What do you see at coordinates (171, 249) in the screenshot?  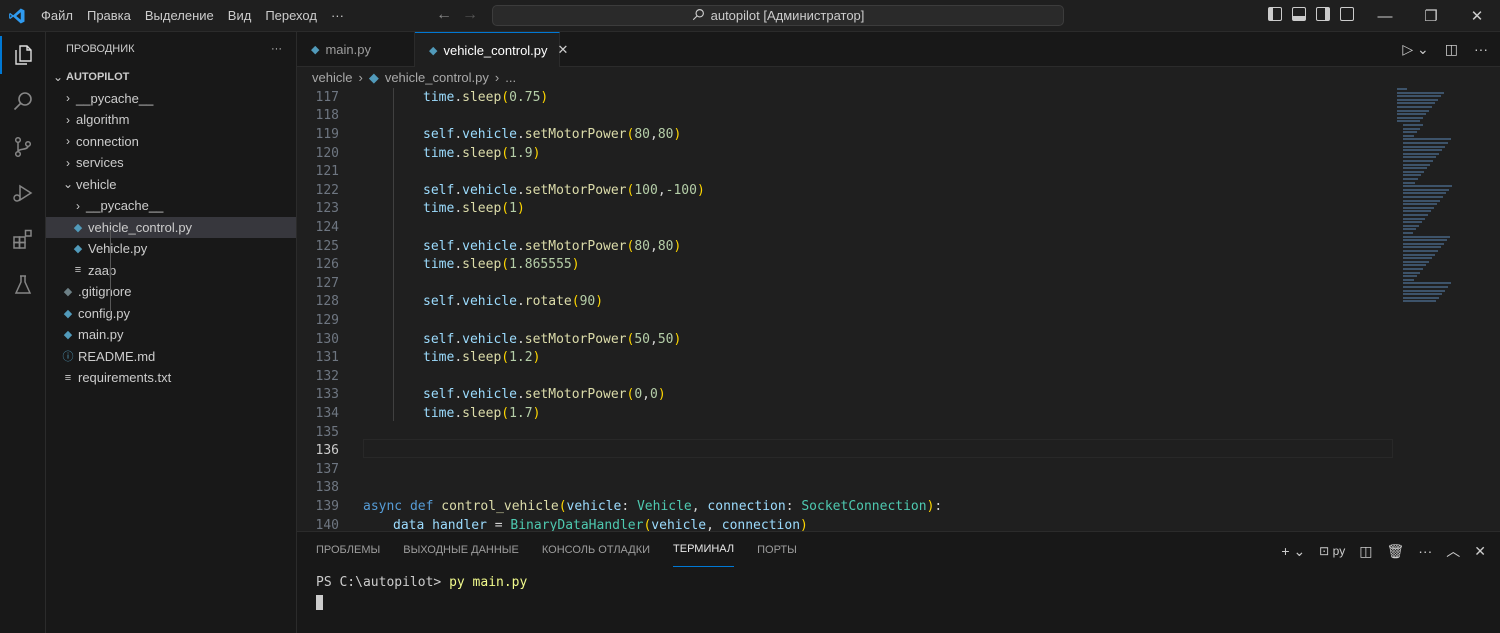 I see `tree-item: ◆ Vehicle.py` at bounding box center [171, 249].